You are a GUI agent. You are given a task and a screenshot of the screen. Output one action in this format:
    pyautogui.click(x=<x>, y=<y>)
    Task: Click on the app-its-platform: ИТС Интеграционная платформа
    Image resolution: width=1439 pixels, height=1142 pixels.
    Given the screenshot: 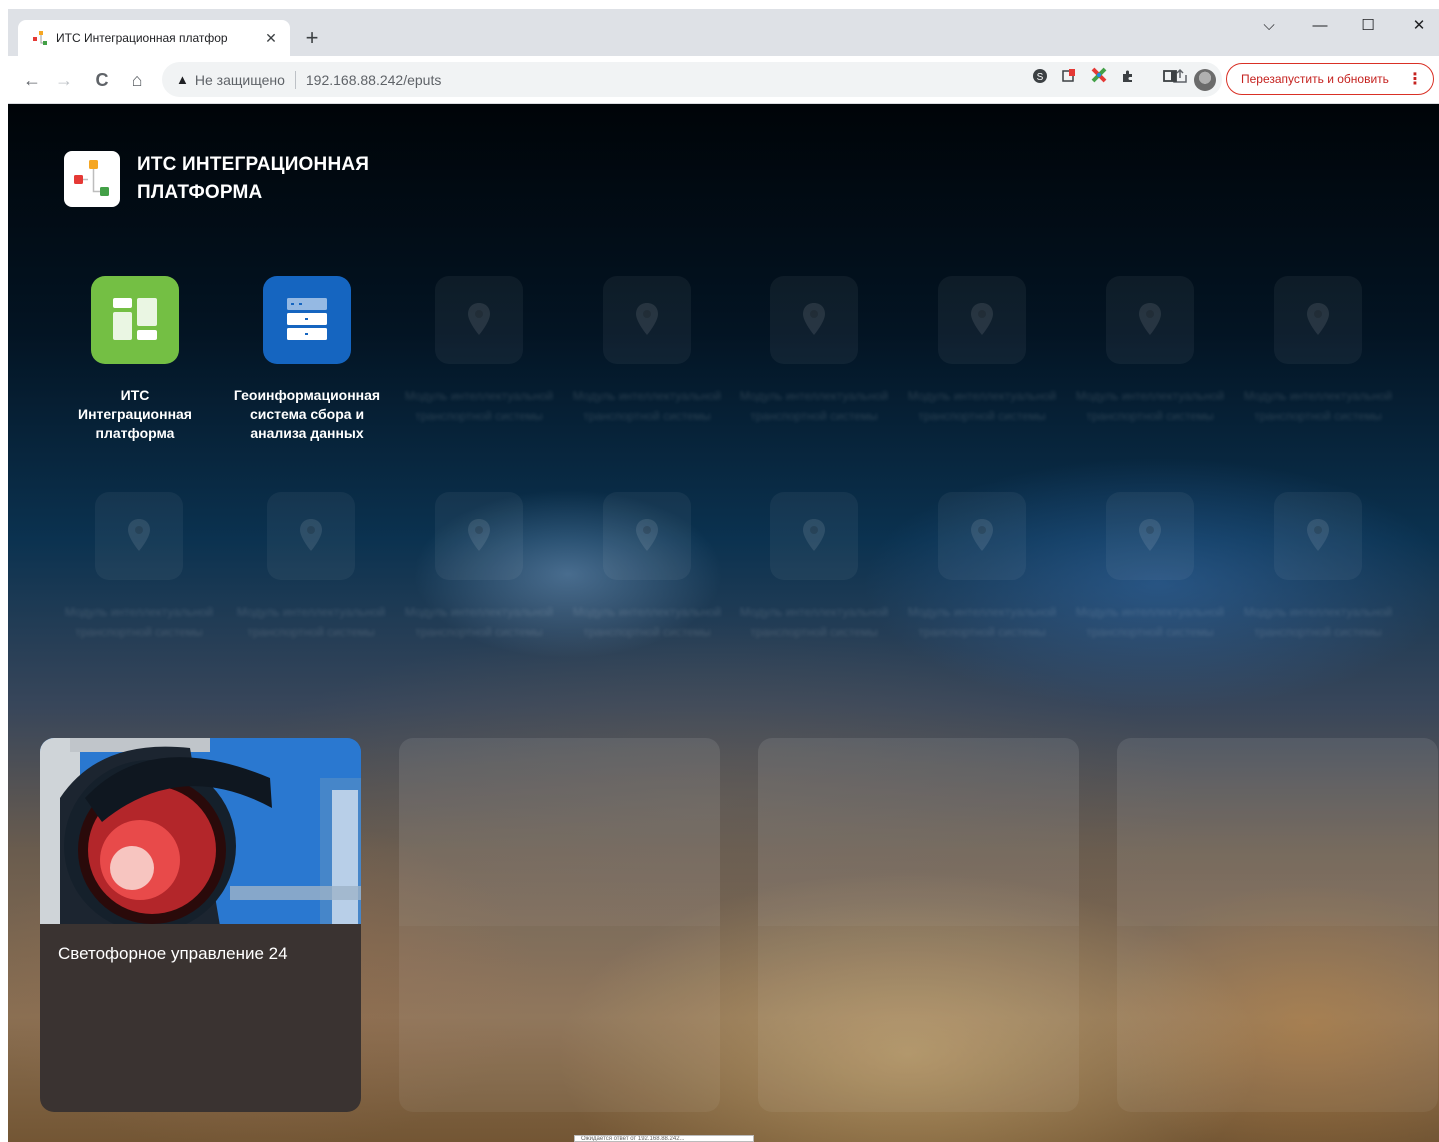 What is the action you would take?
    pyautogui.click(x=135, y=359)
    